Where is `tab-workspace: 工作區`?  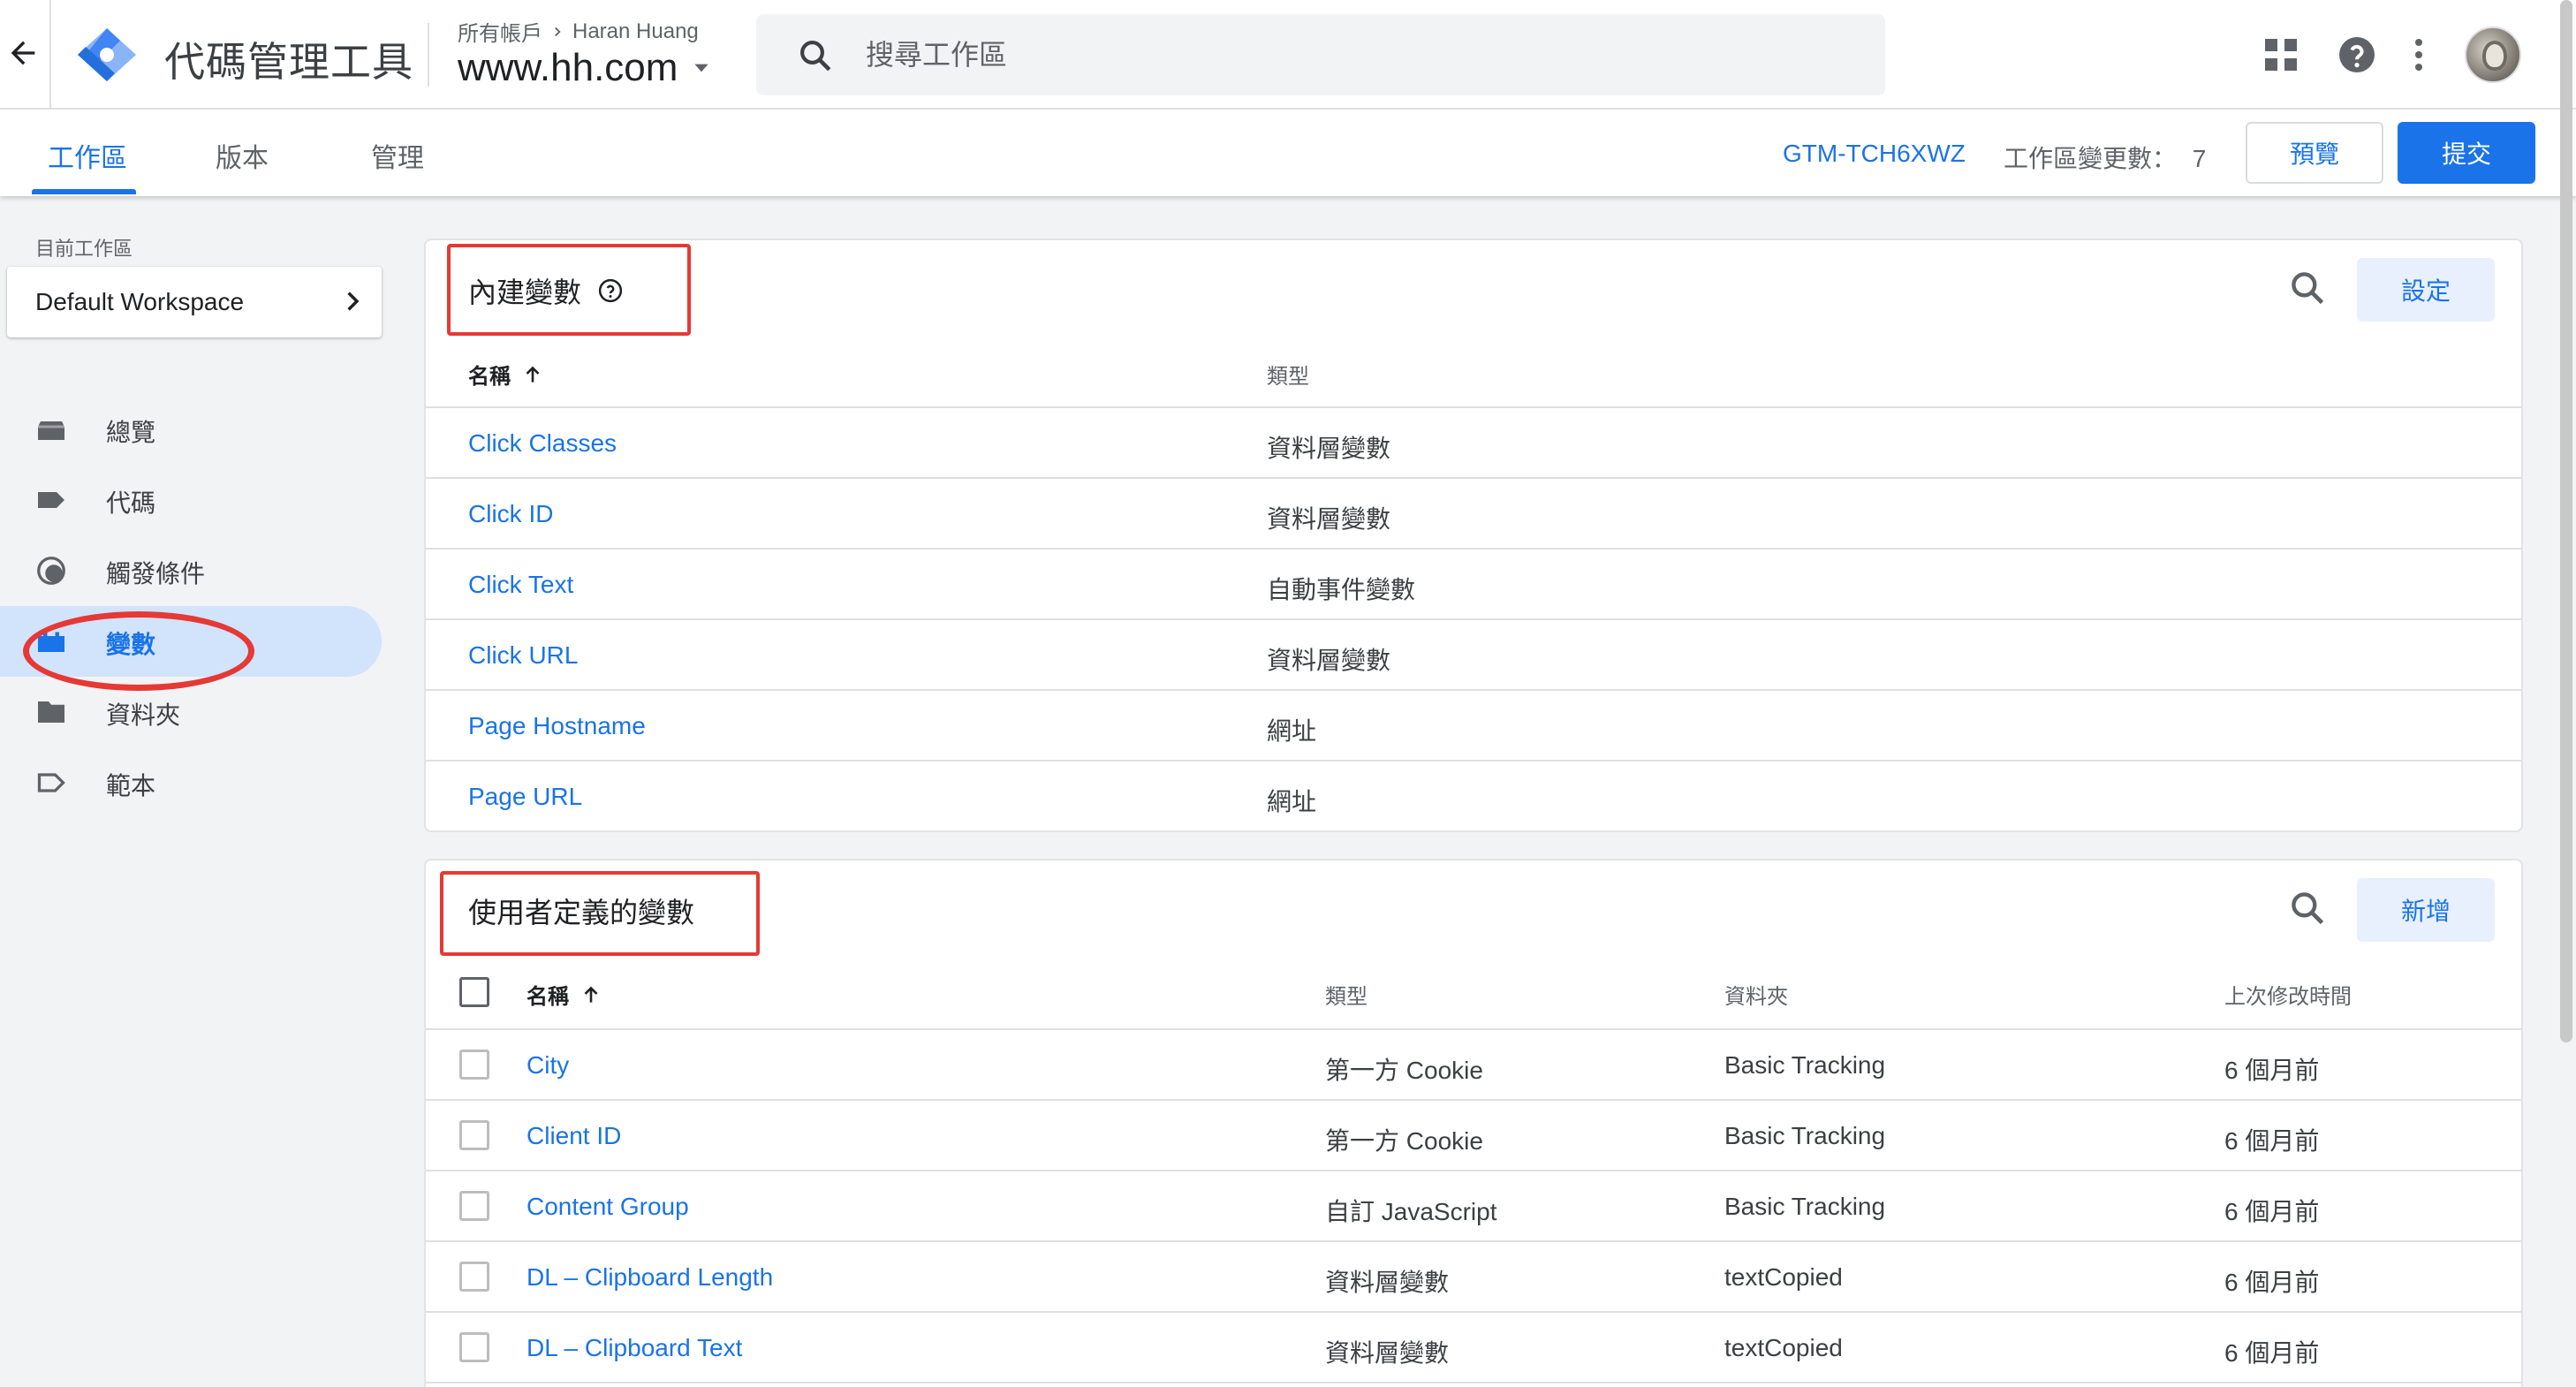 tab-workspace: 工作區 is located at coordinates (87, 156).